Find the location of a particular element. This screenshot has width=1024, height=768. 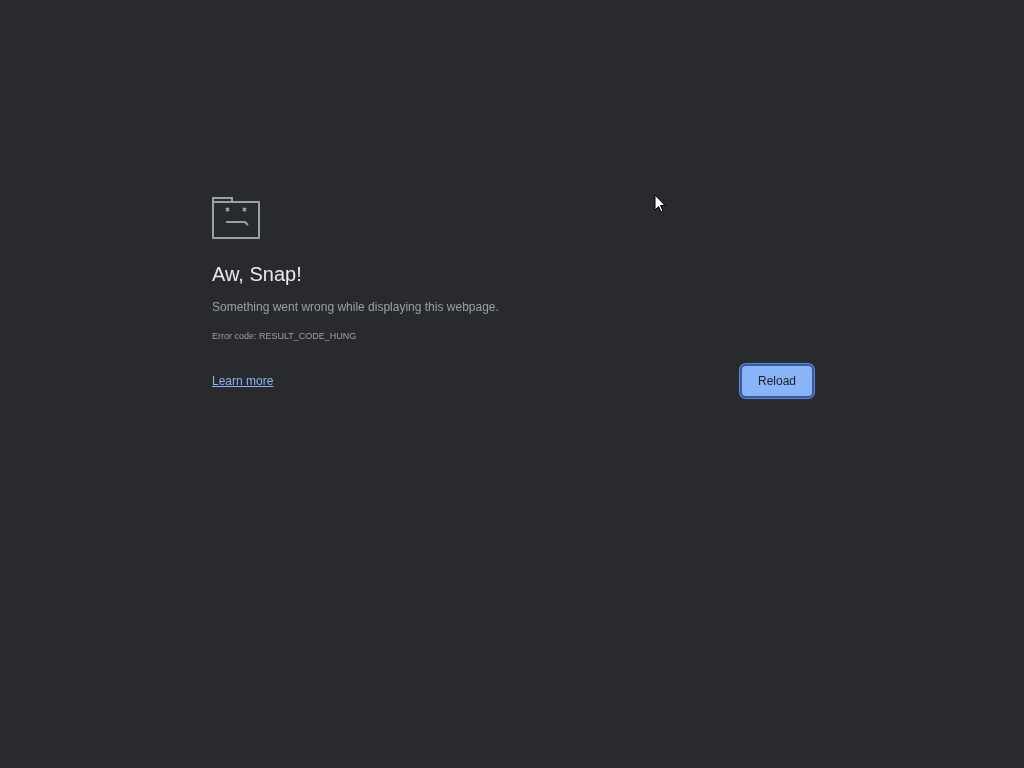

error-title: Aw, Snap! is located at coordinates (257, 274).